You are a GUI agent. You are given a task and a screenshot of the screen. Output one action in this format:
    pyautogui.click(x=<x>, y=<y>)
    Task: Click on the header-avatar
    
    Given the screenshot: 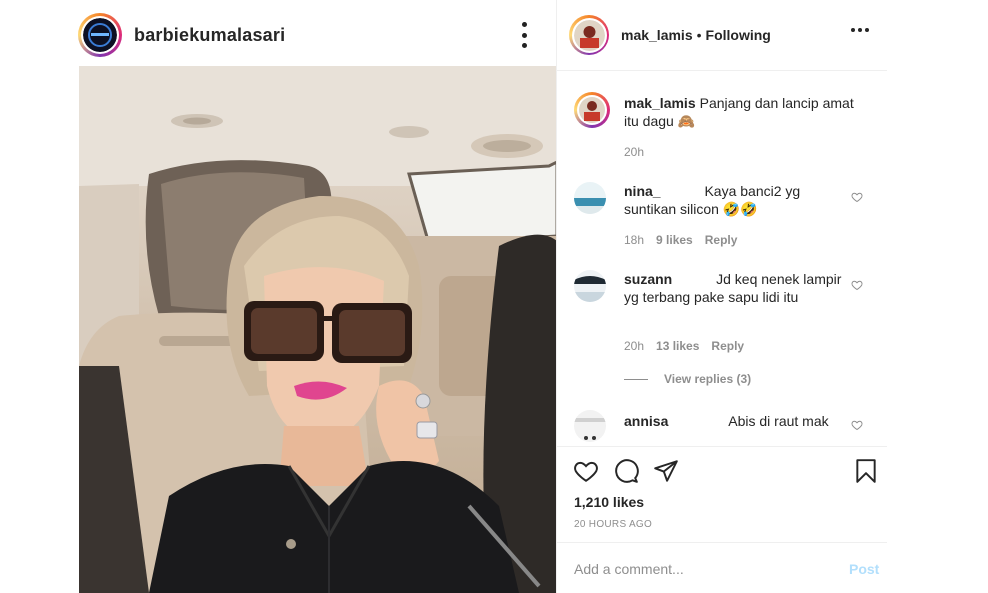 What is the action you would take?
    pyautogui.click(x=589, y=35)
    